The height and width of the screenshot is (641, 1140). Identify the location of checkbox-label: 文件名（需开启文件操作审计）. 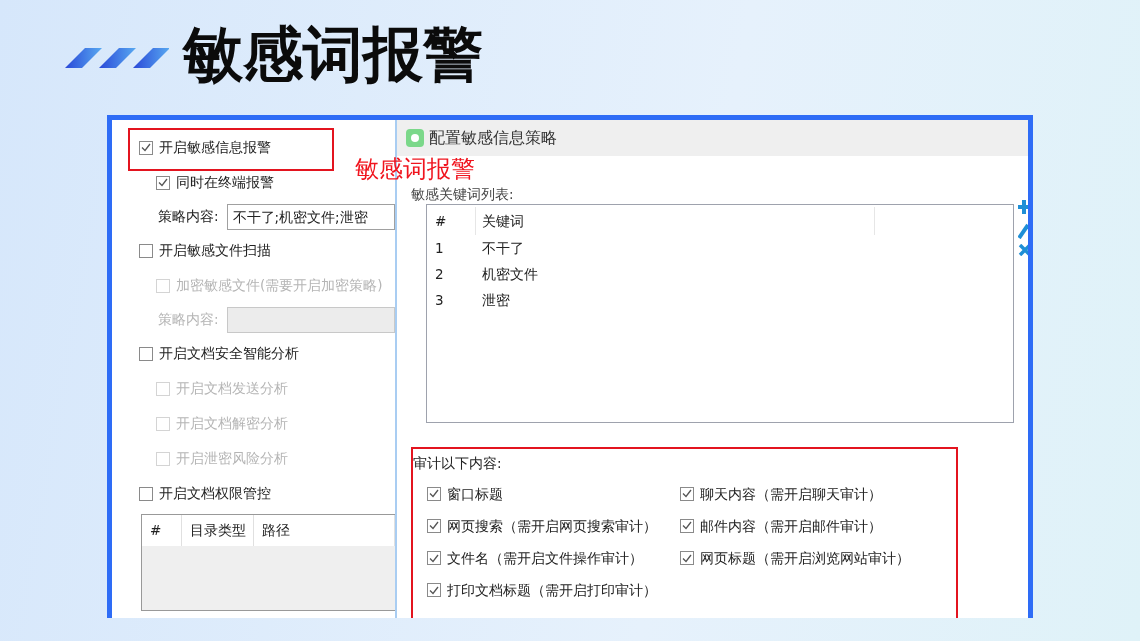
(545, 558).